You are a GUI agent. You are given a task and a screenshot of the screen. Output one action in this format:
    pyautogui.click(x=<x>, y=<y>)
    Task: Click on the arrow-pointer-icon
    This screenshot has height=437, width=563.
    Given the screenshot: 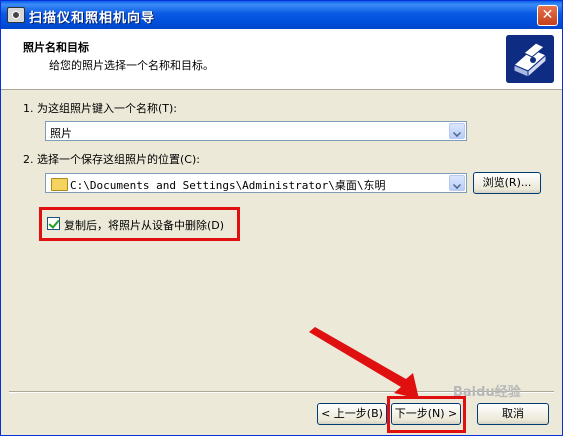 What is the action you would take?
    pyautogui.click(x=364, y=363)
    